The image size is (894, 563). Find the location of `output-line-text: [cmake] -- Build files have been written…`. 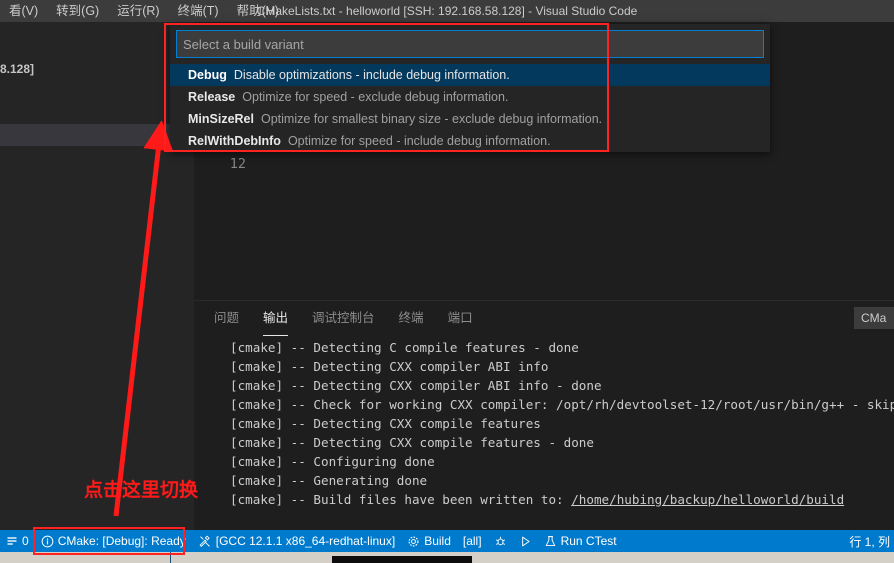

output-line-text: [cmake] -- Build files have been written… is located at coordinates (401, 499).